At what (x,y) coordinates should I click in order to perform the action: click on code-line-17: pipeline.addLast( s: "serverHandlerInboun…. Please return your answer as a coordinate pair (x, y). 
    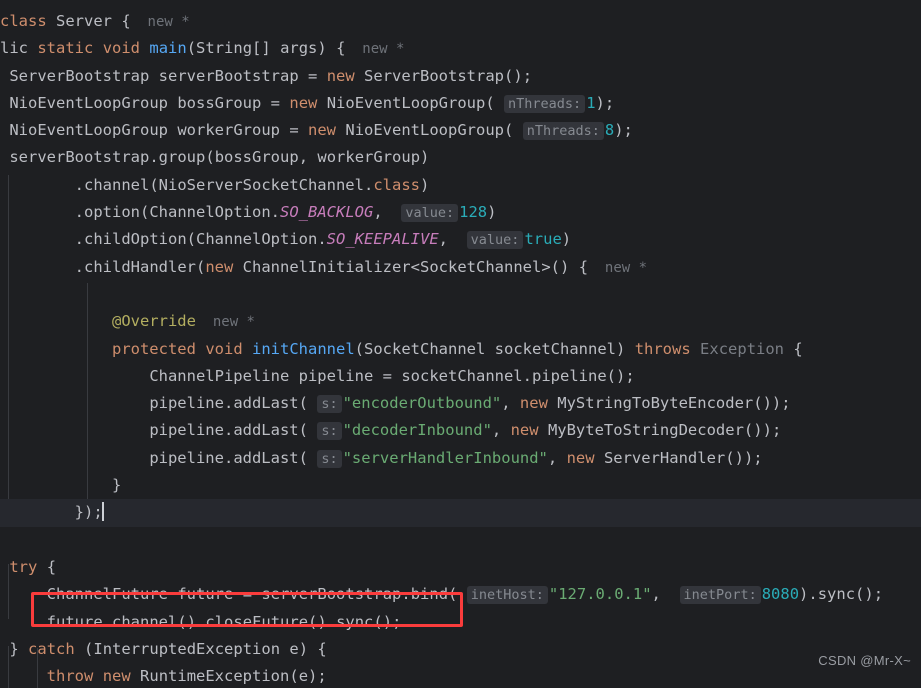
    Looking at the image, I should click on (460, 458).